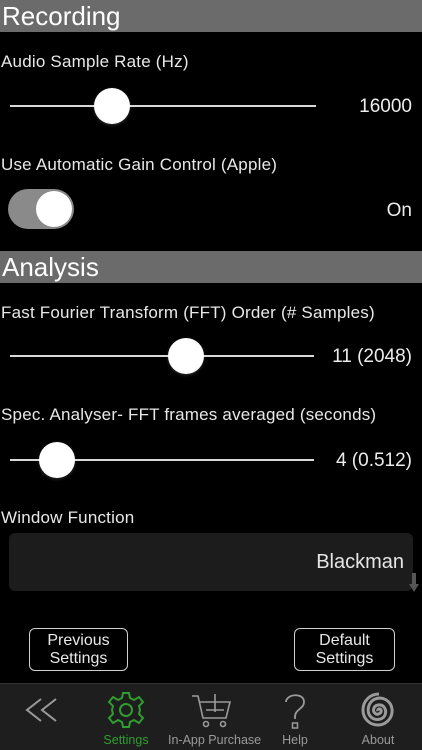  I want to click on frames-averaged-value: 4 (0.512), so click(373, 460).